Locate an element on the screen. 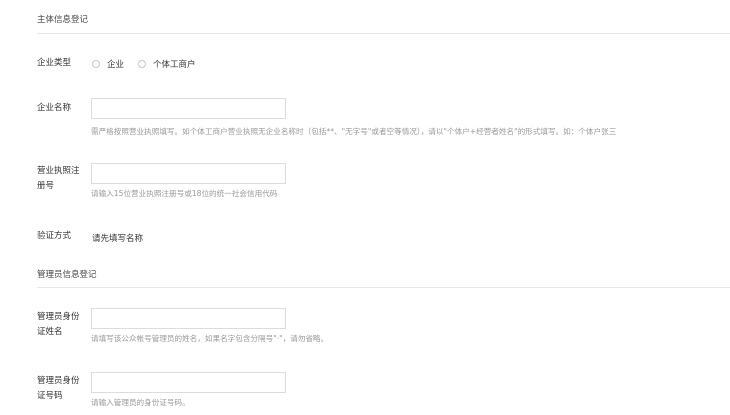  admin-id-input is located at coordinates (188, 382).